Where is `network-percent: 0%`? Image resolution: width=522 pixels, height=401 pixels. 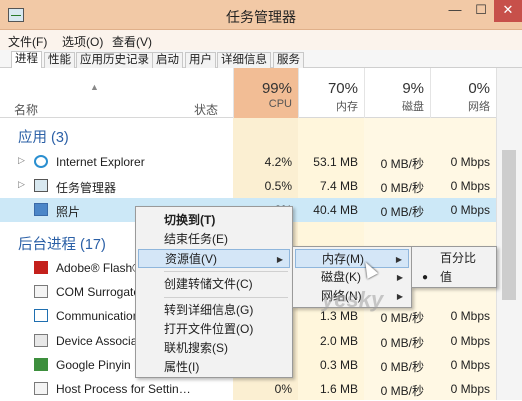
network-percent: 0% is located at coordinates (479, 88).